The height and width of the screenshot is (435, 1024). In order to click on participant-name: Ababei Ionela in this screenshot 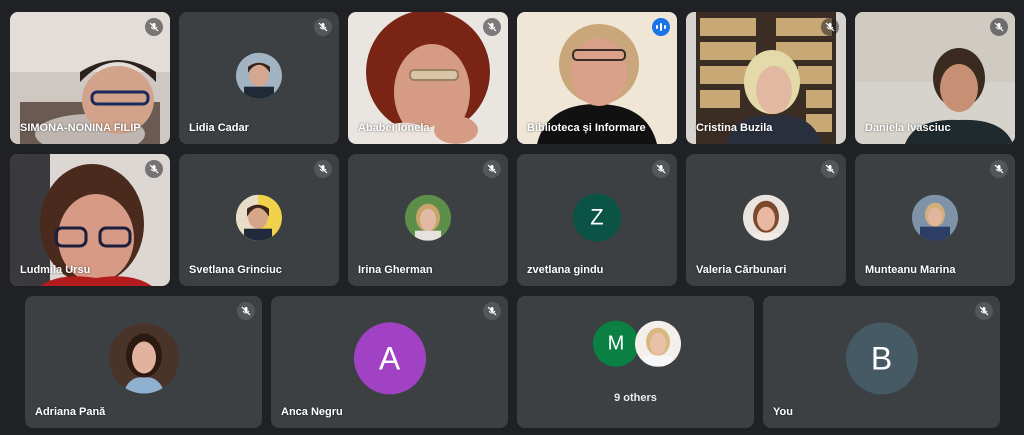, I will do `click(394, 128)`.